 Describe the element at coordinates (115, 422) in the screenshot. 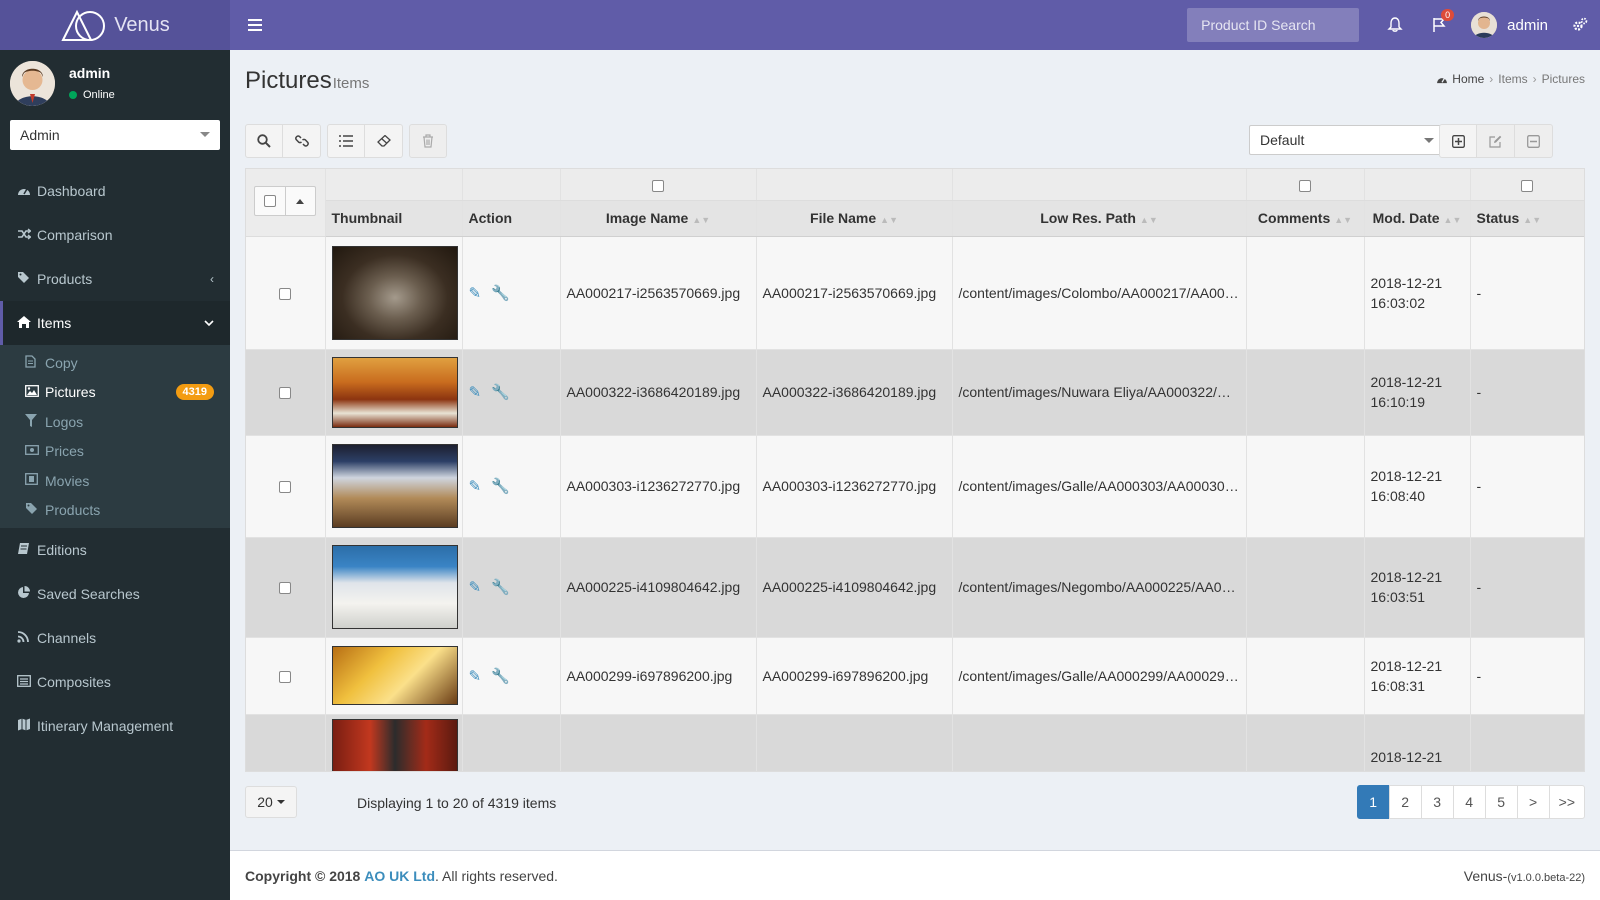

I see `sidebar-subitem-logos: Logos` at that location.